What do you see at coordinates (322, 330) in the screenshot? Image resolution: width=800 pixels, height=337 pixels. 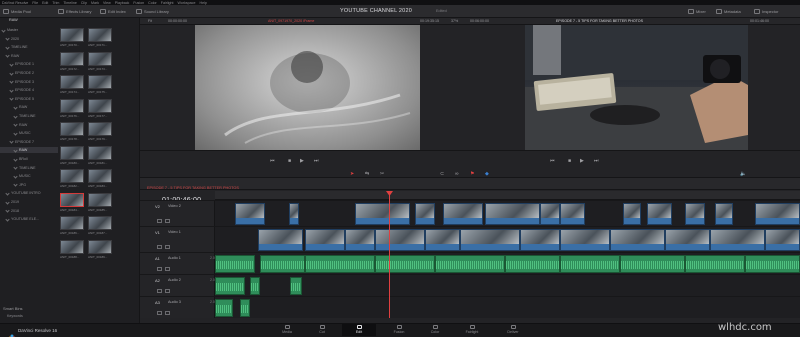 I see `page-tab: Cut` at bounding box center [322, 330].